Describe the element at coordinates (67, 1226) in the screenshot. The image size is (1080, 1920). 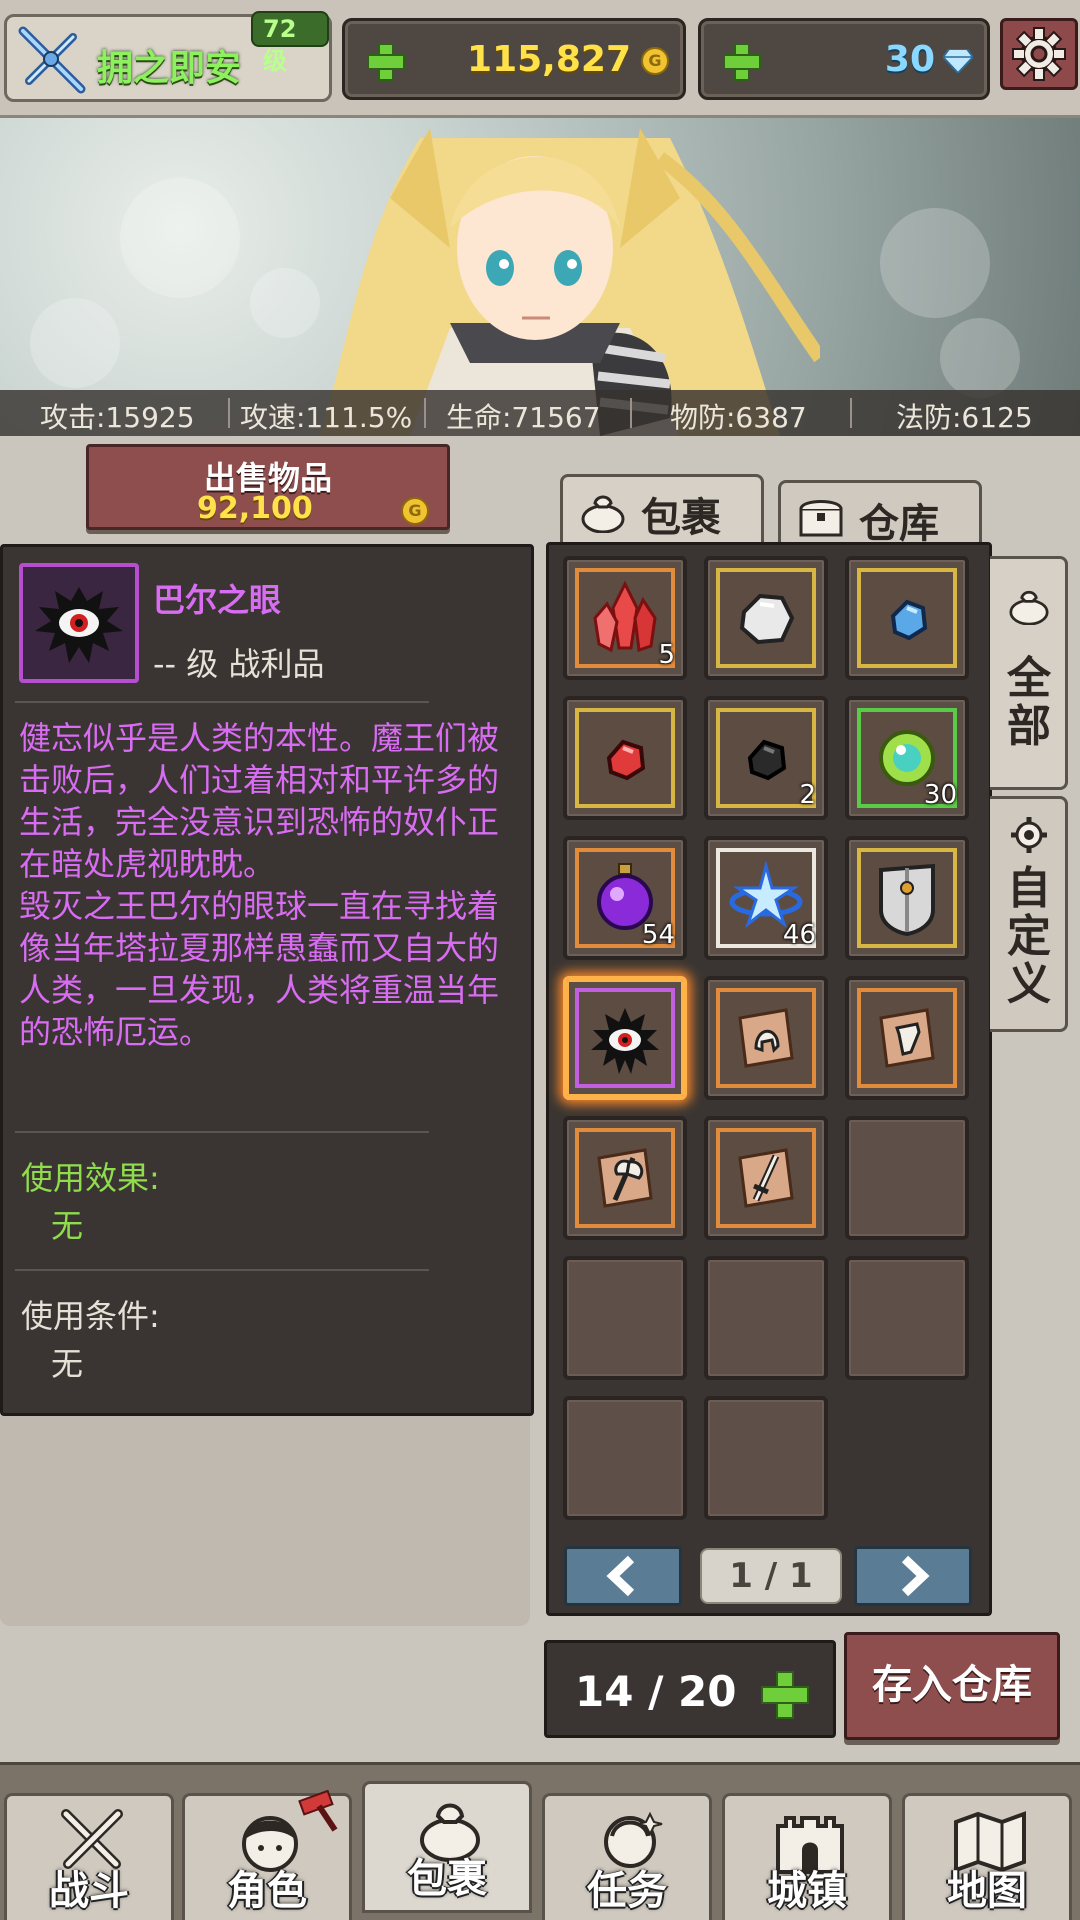
I see `use-effect-value: 无` at that location.